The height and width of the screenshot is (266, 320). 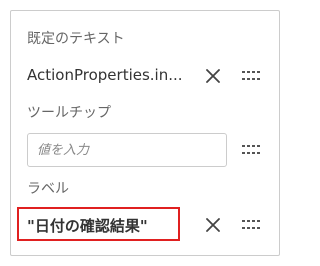 What do you see at coordinates (87, 226) in the screenshot?
I see `label-value: "日付の確認結果"` at bounding box center [87, 226].